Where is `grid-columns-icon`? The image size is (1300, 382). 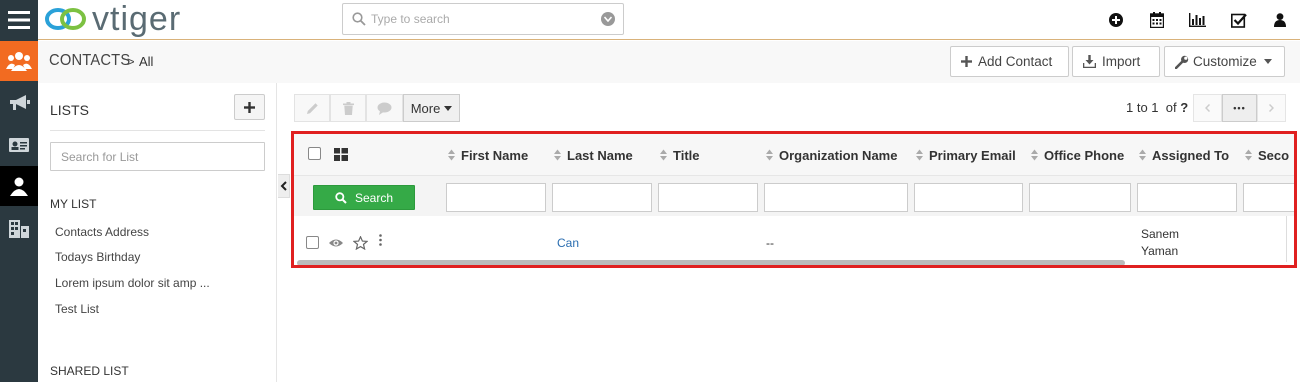
grid-columns-icon is located at coordinates (341, 154).